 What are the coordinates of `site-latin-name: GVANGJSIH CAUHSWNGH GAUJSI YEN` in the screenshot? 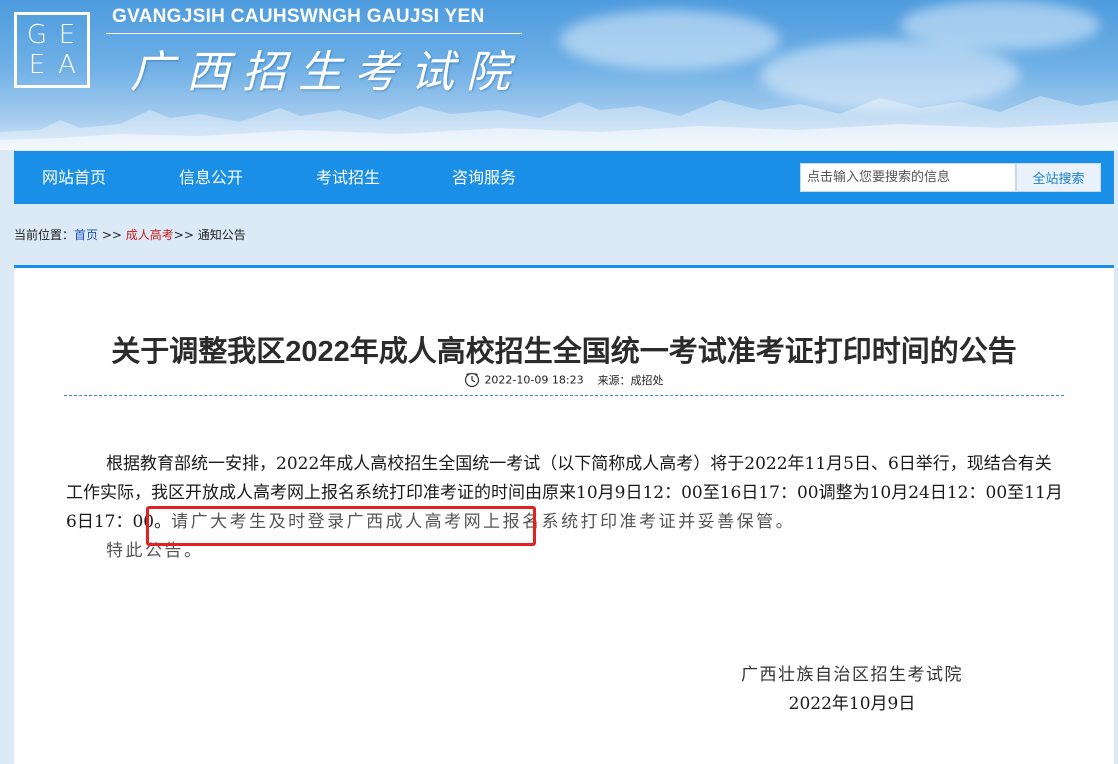 It's located at (298, 16).